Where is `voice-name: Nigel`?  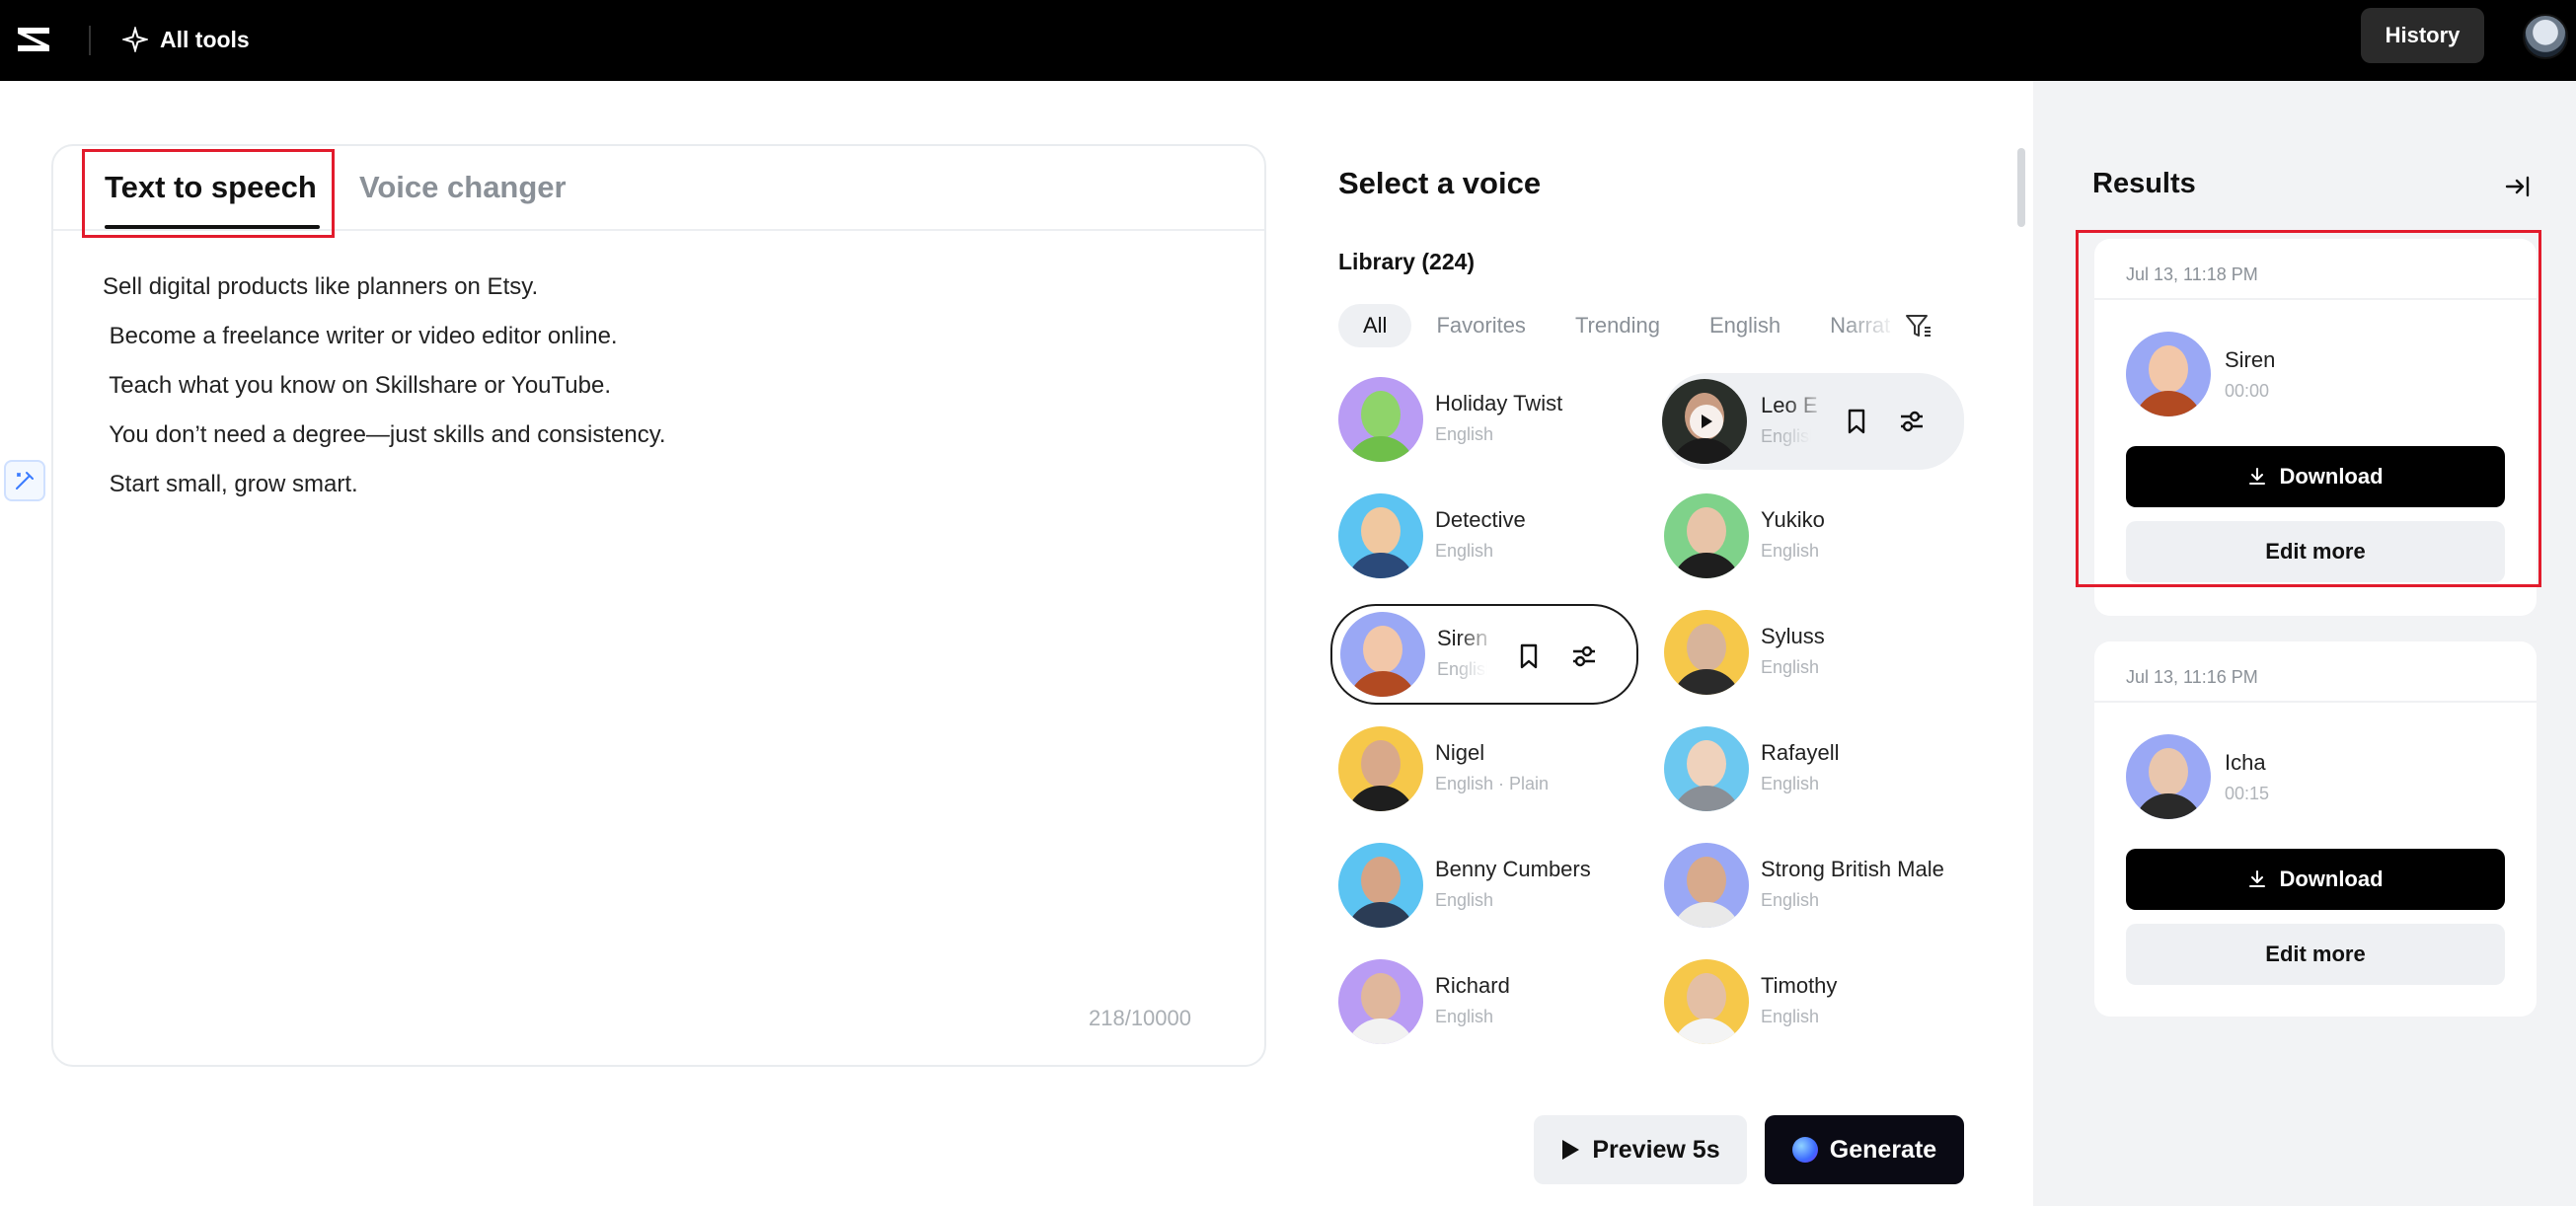
voice-name: Nigel is located at coordinates (1460, 752).